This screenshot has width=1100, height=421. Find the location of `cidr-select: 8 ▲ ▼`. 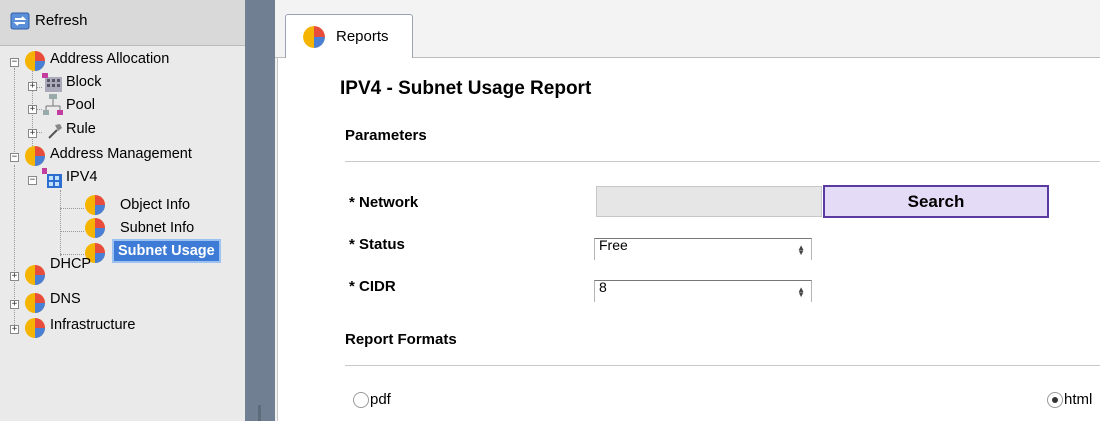

cidr-select: 8 ▲ ▼ is located at coordinates (703, 290).